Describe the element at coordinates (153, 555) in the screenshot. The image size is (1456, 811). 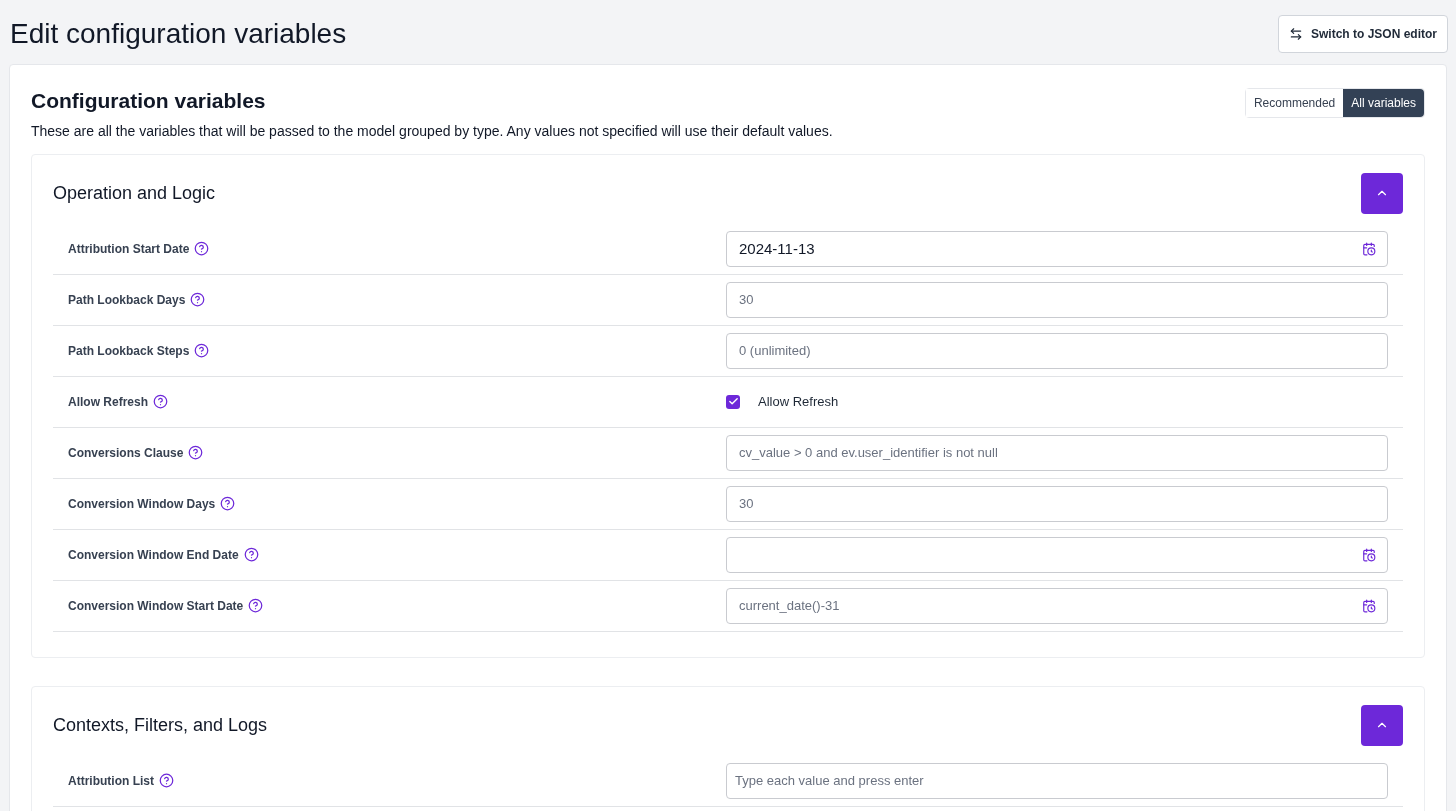
I see `field-label: Conversion Window End Date` at that location.